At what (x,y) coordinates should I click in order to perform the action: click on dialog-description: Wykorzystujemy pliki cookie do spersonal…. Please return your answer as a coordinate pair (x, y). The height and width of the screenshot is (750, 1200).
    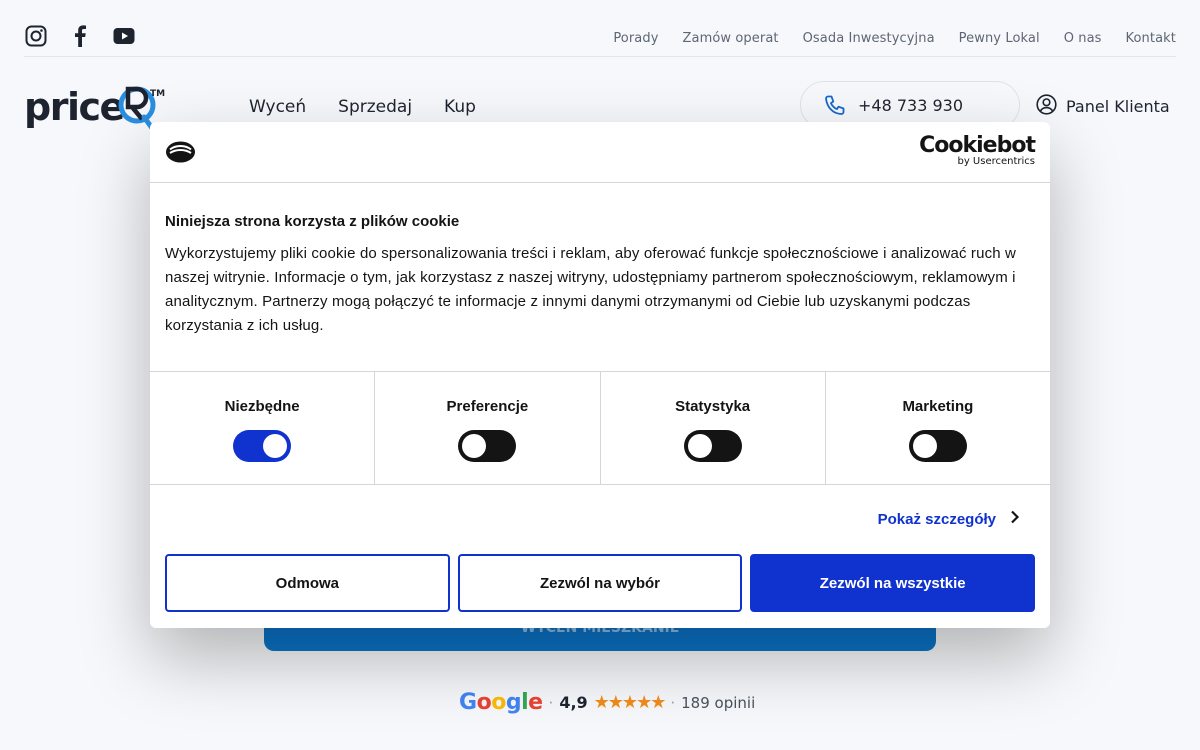
    Looking at the image, I should click on (591, 289).